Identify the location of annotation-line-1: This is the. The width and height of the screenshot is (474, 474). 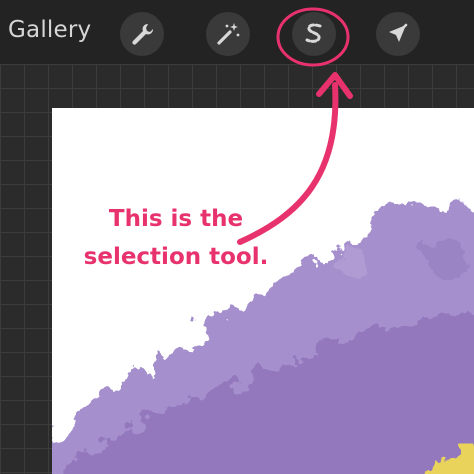
(176, 219).